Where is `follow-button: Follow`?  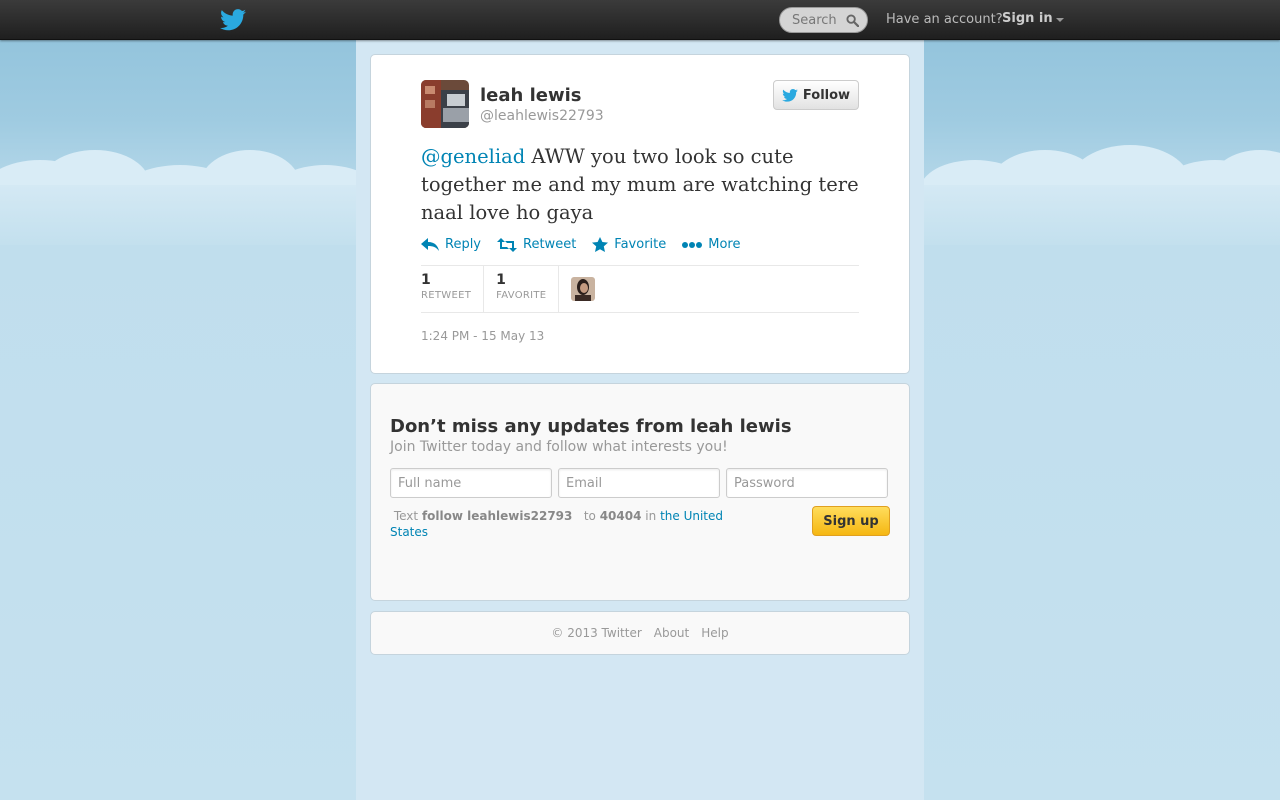
follow-button: Follow is located at coordinates (816, 95).